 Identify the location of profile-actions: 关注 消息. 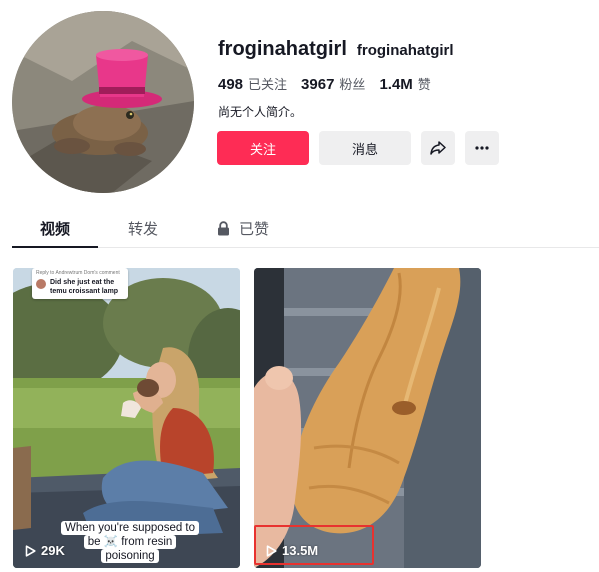
(358, 148).